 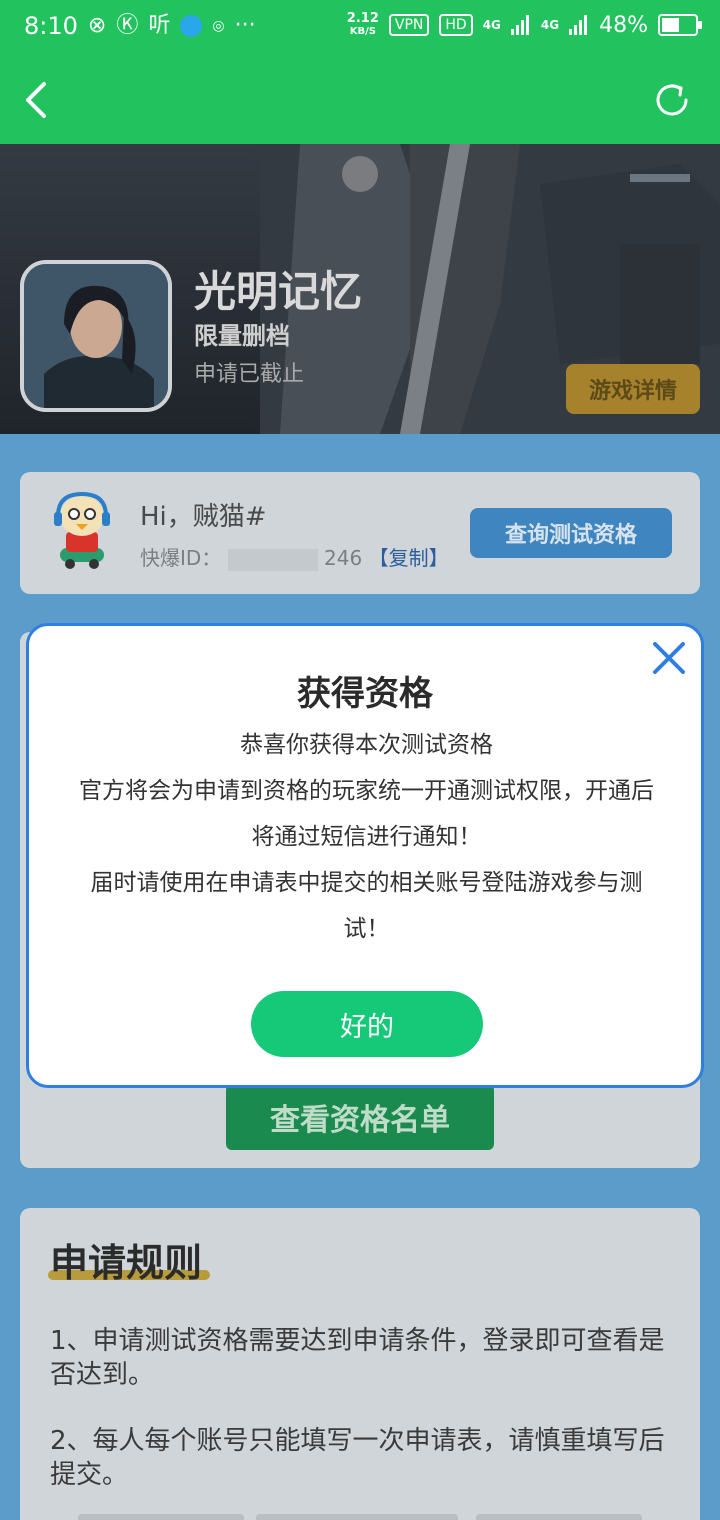 I want to click on ok-button: 好的, so click(x=367, y=1024).